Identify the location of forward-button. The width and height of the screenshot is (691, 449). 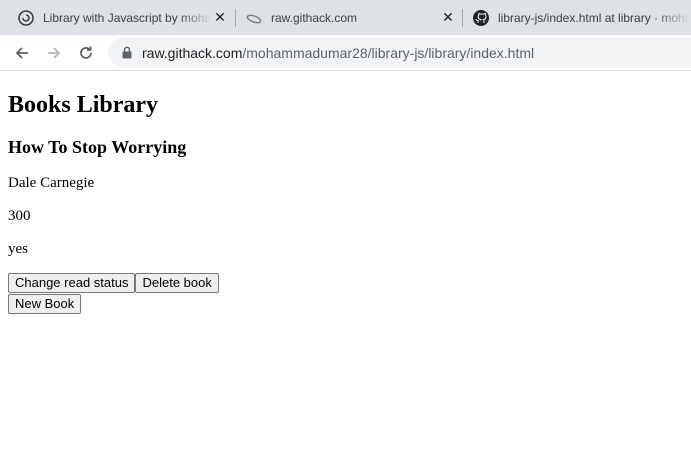
(54, 53).